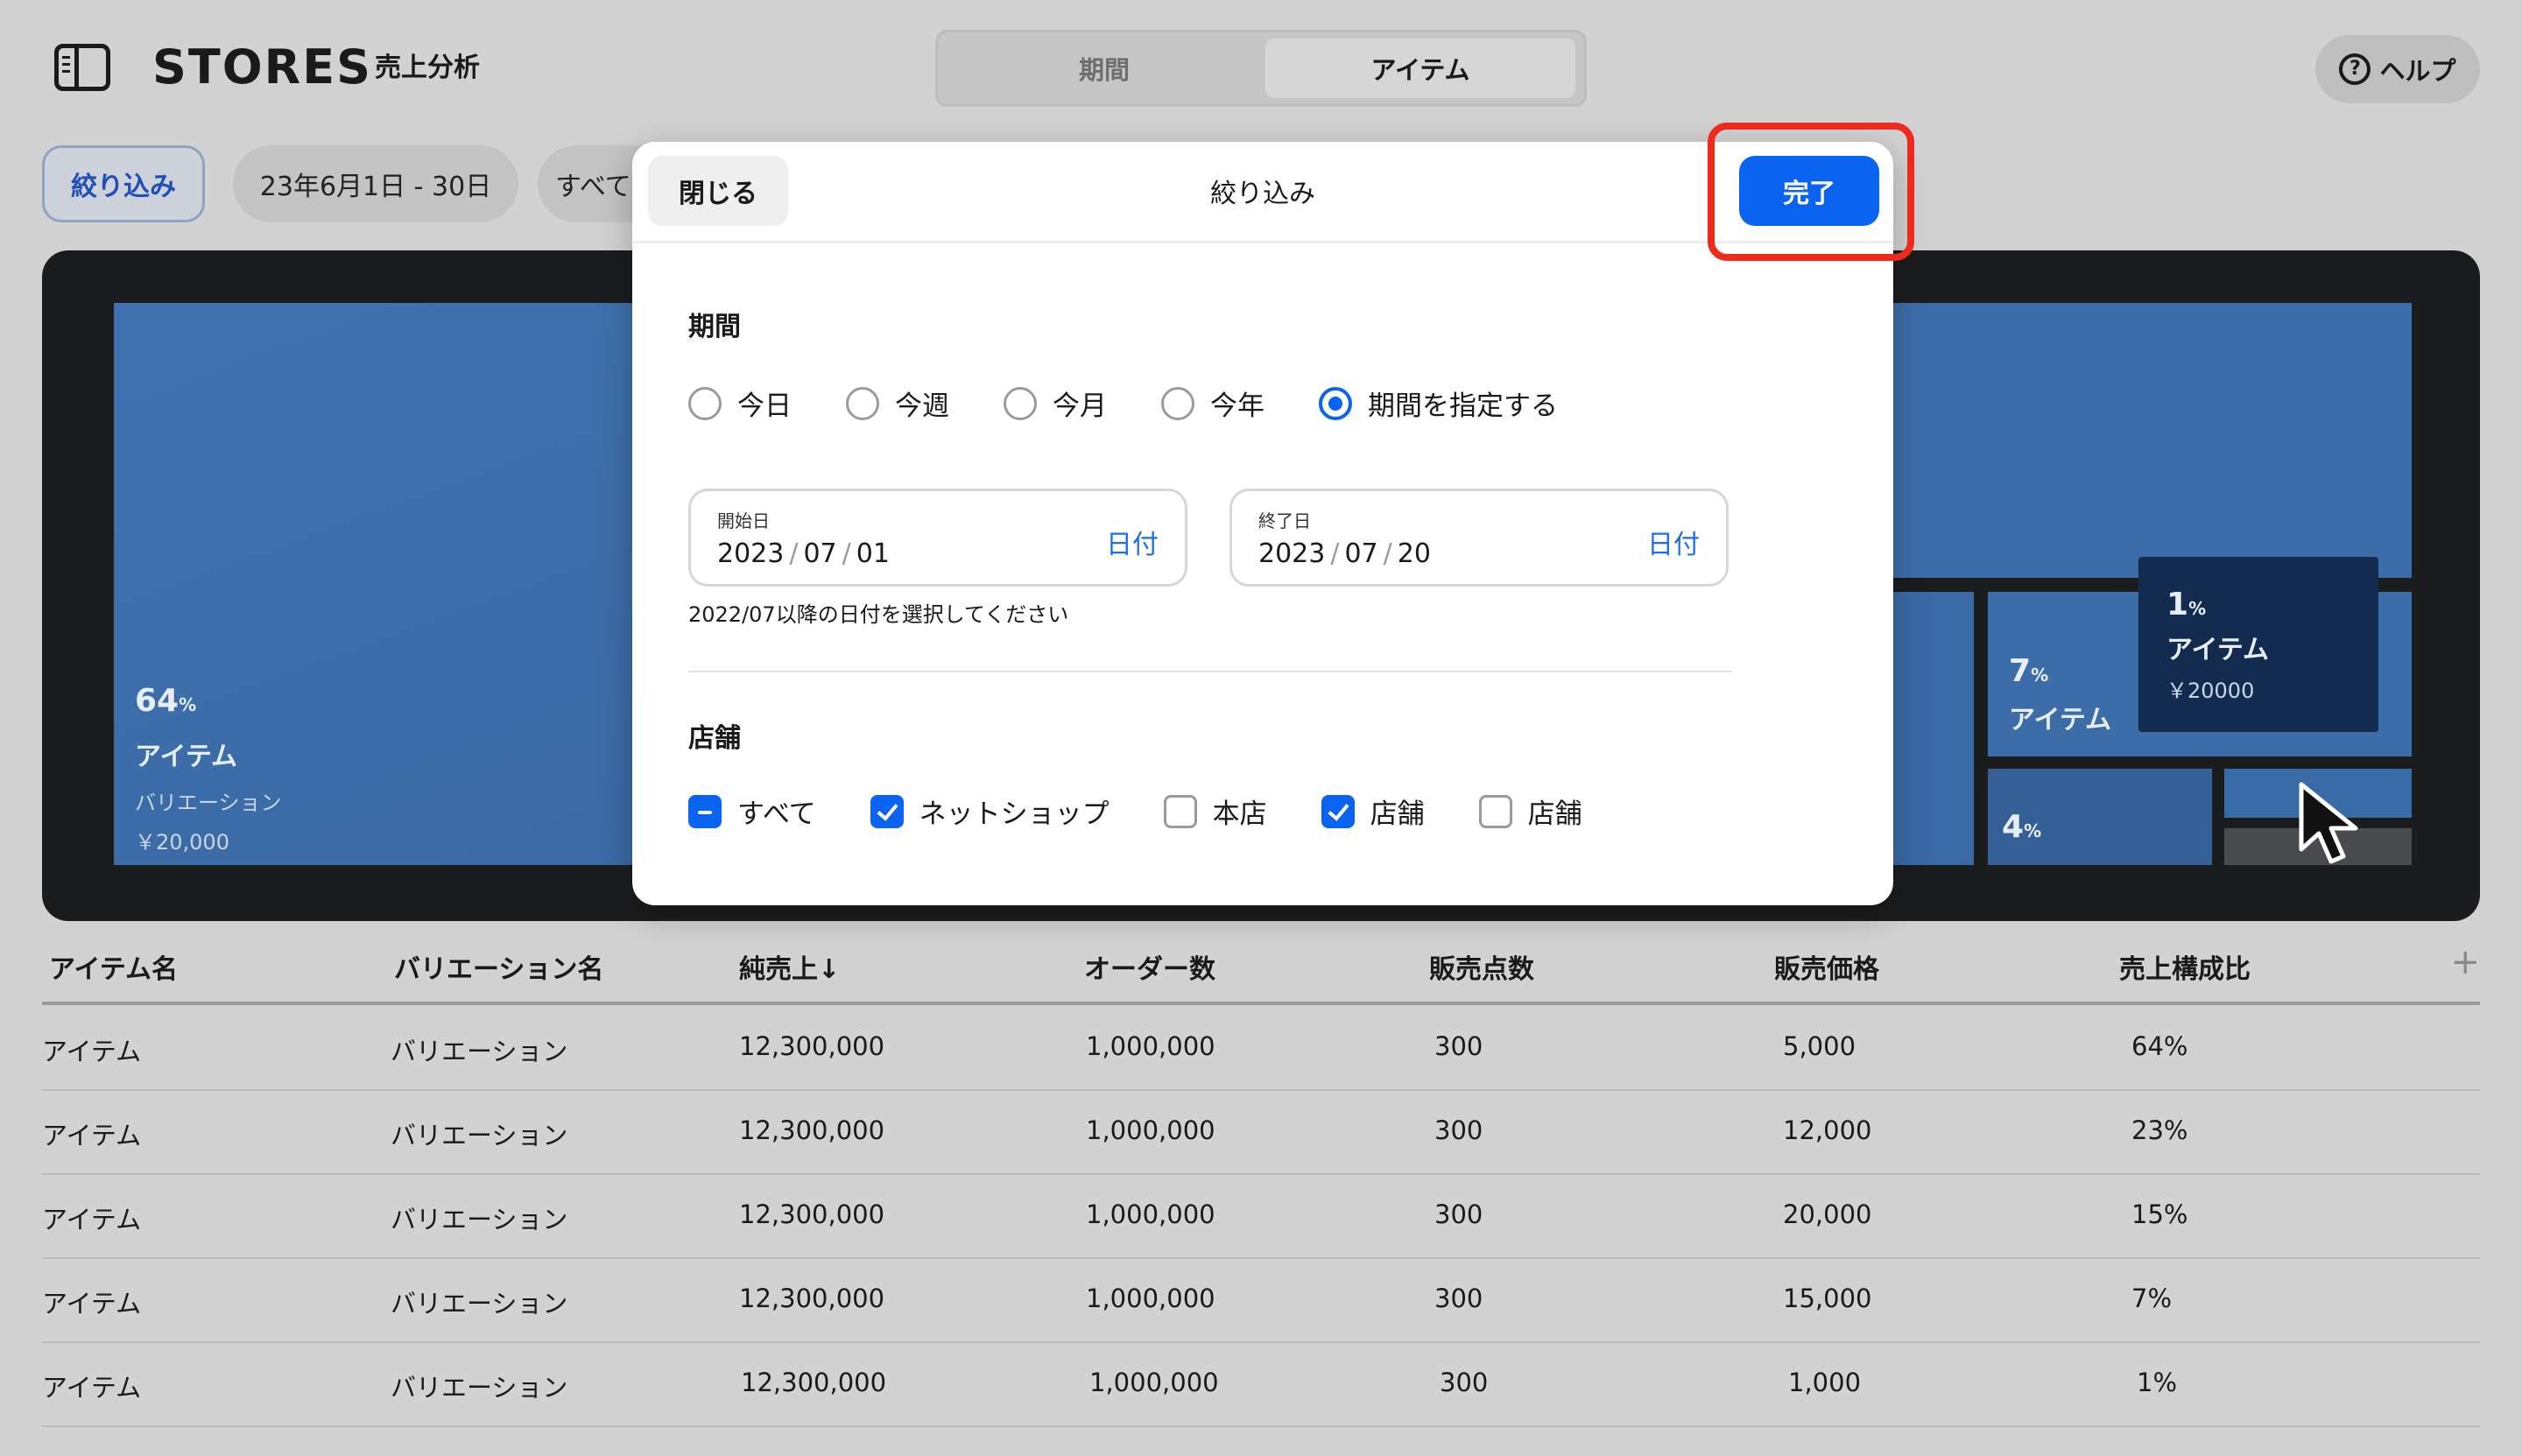 The width and height of the screenshot is (2522, 1456). I want to click on view-segmented-control: 期間 アイテム, so click(1261, 68).